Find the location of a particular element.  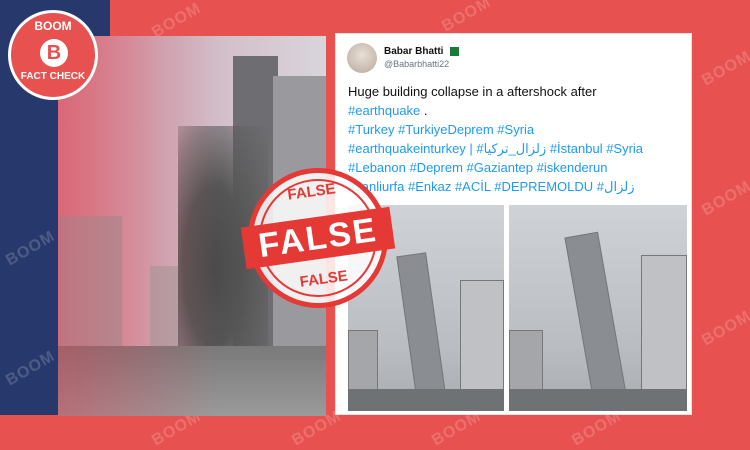

hashtag-link: #Lebanon #Deprem #Gaziantep #iskenderun is located at coordinates (515, 167).